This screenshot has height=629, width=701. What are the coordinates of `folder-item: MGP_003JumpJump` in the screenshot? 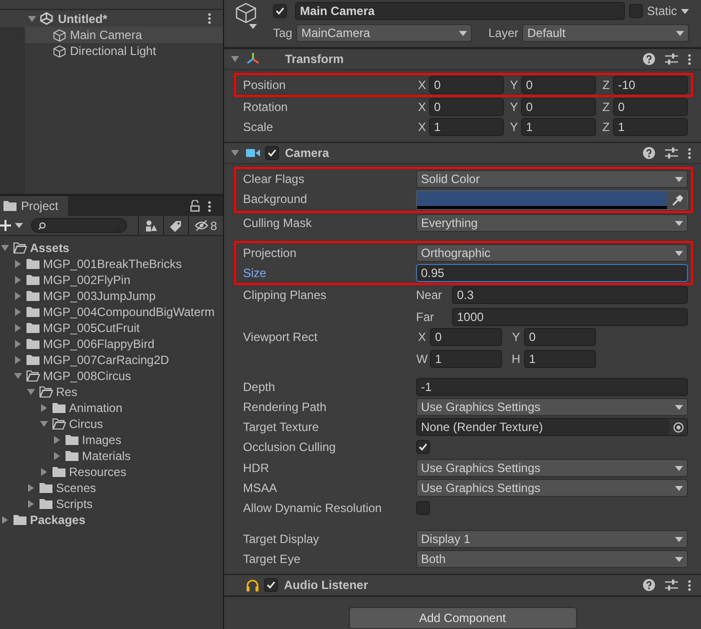 It's located at (111, 296).